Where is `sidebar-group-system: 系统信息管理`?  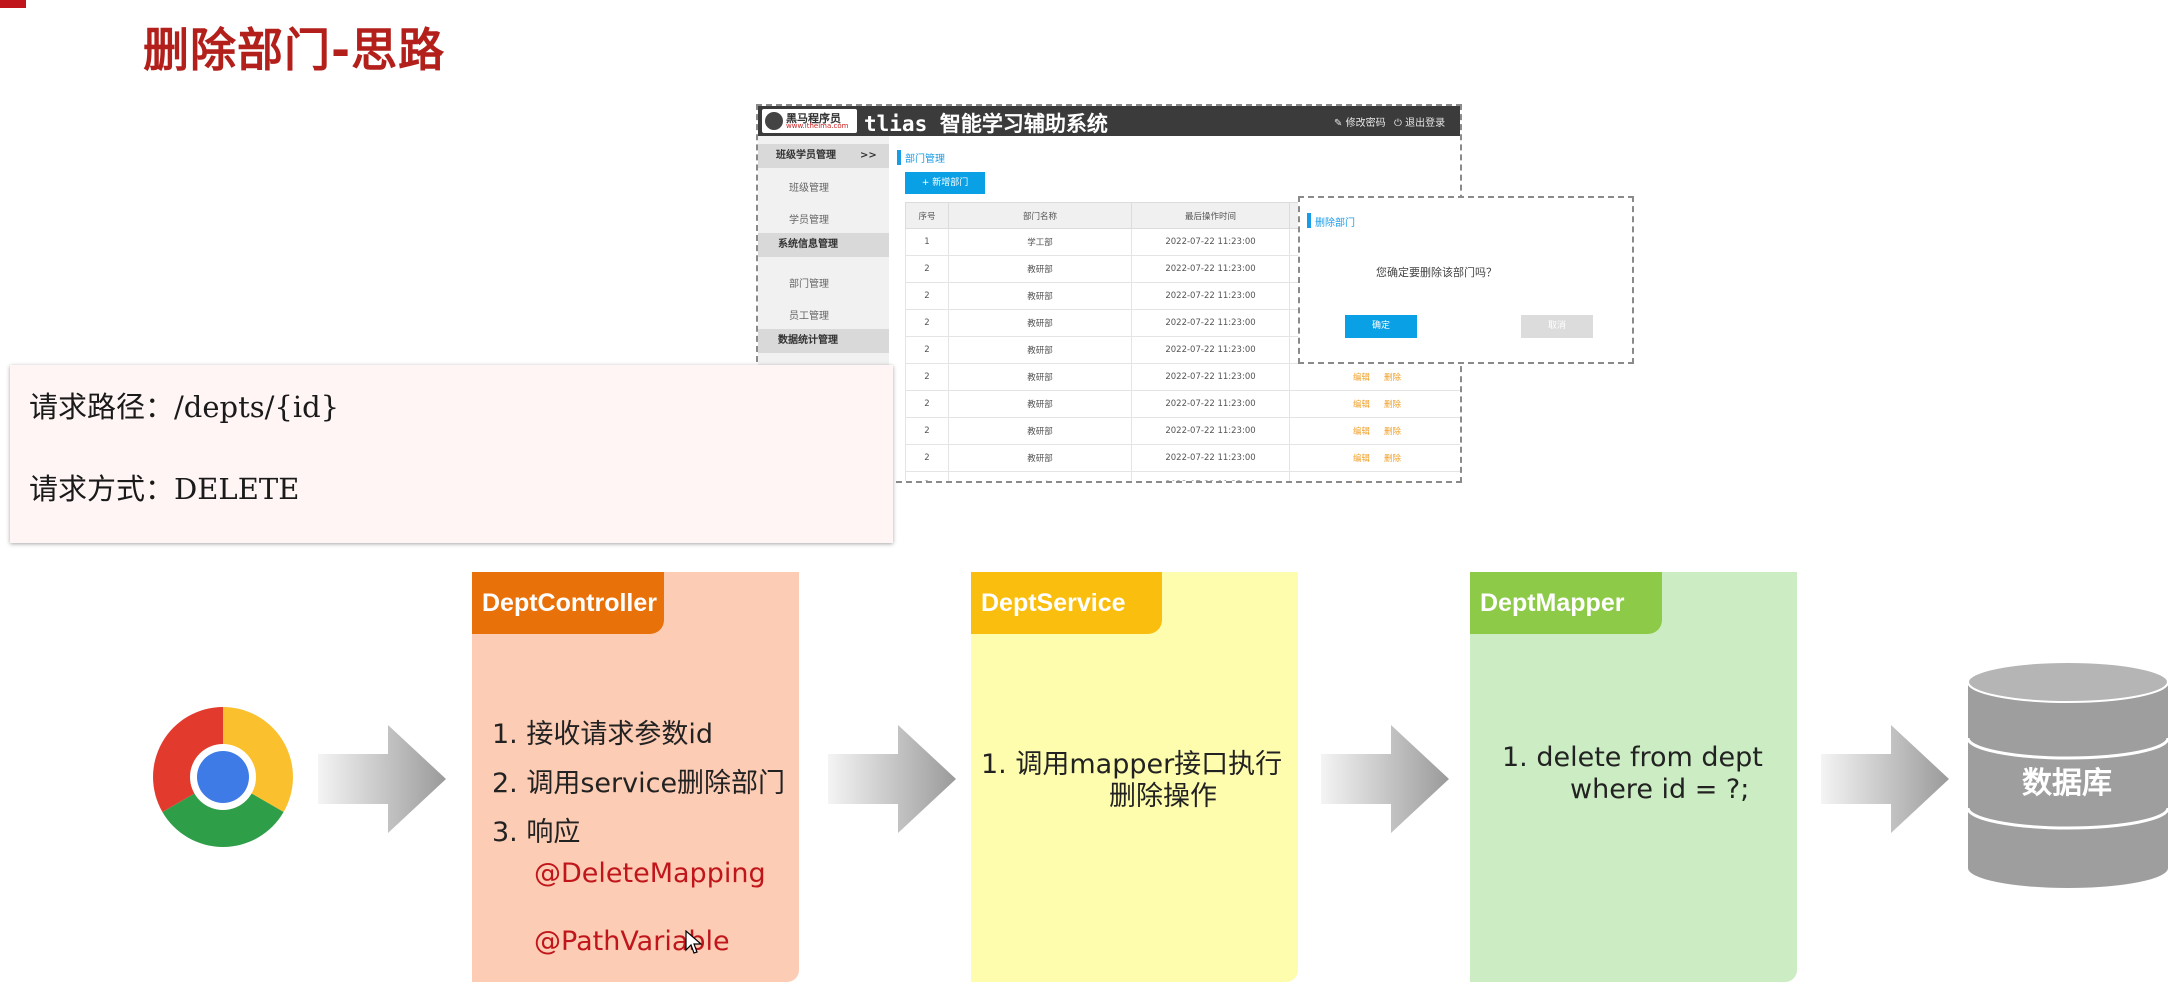
sidebar-group-system: 系统信息管理 is located at coordinates (823, 245).